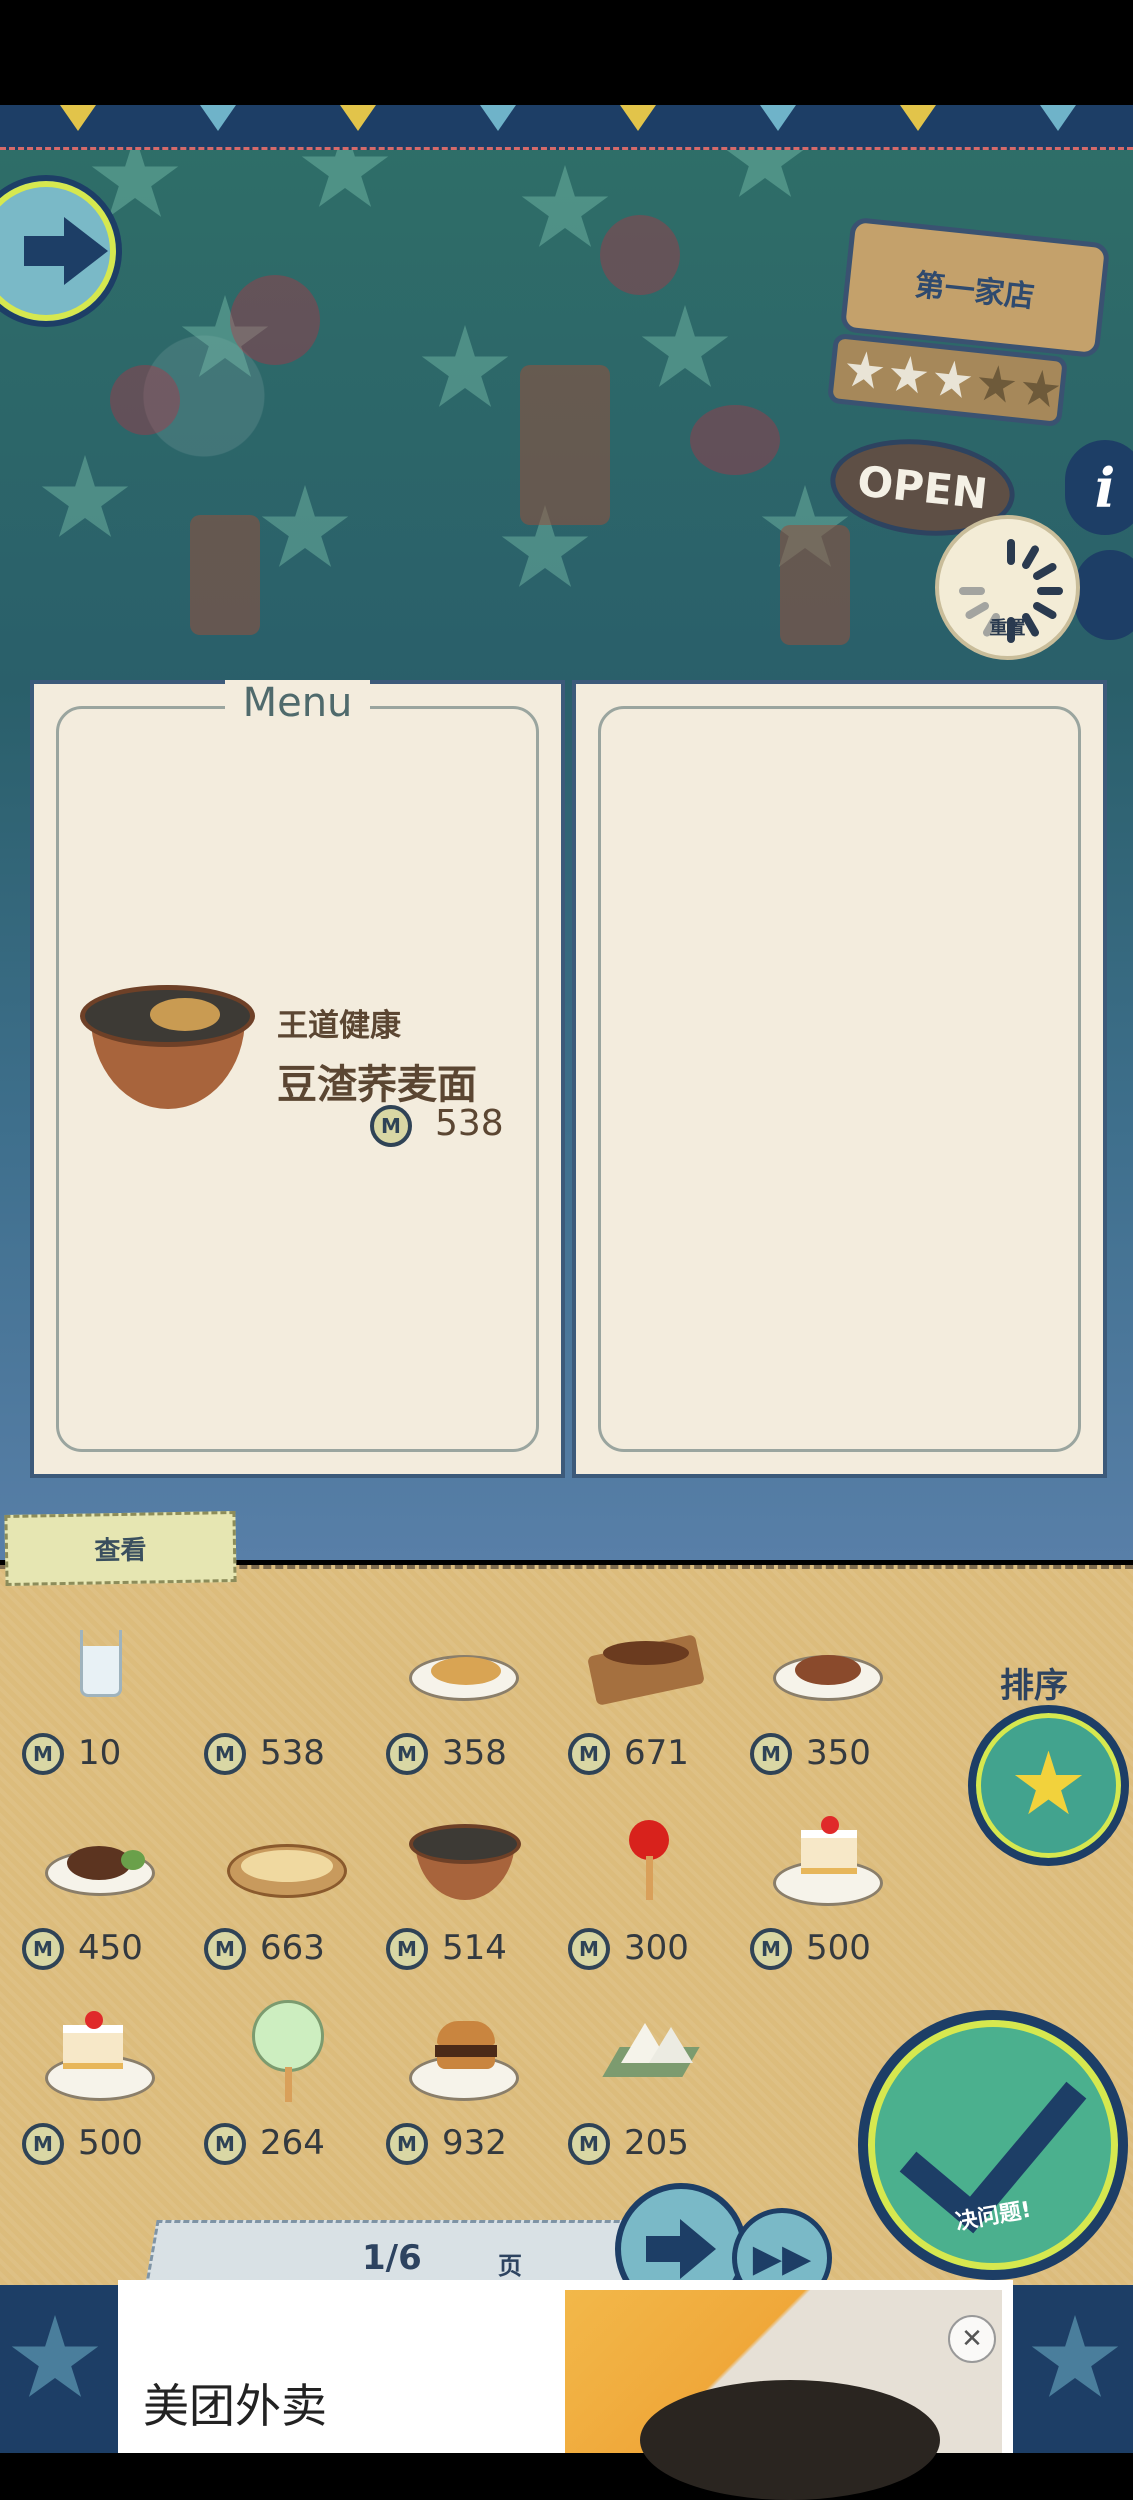  Describe the element at coordinates (292, 1948) in the screenshot. I see `dish-price: 663` at that location.